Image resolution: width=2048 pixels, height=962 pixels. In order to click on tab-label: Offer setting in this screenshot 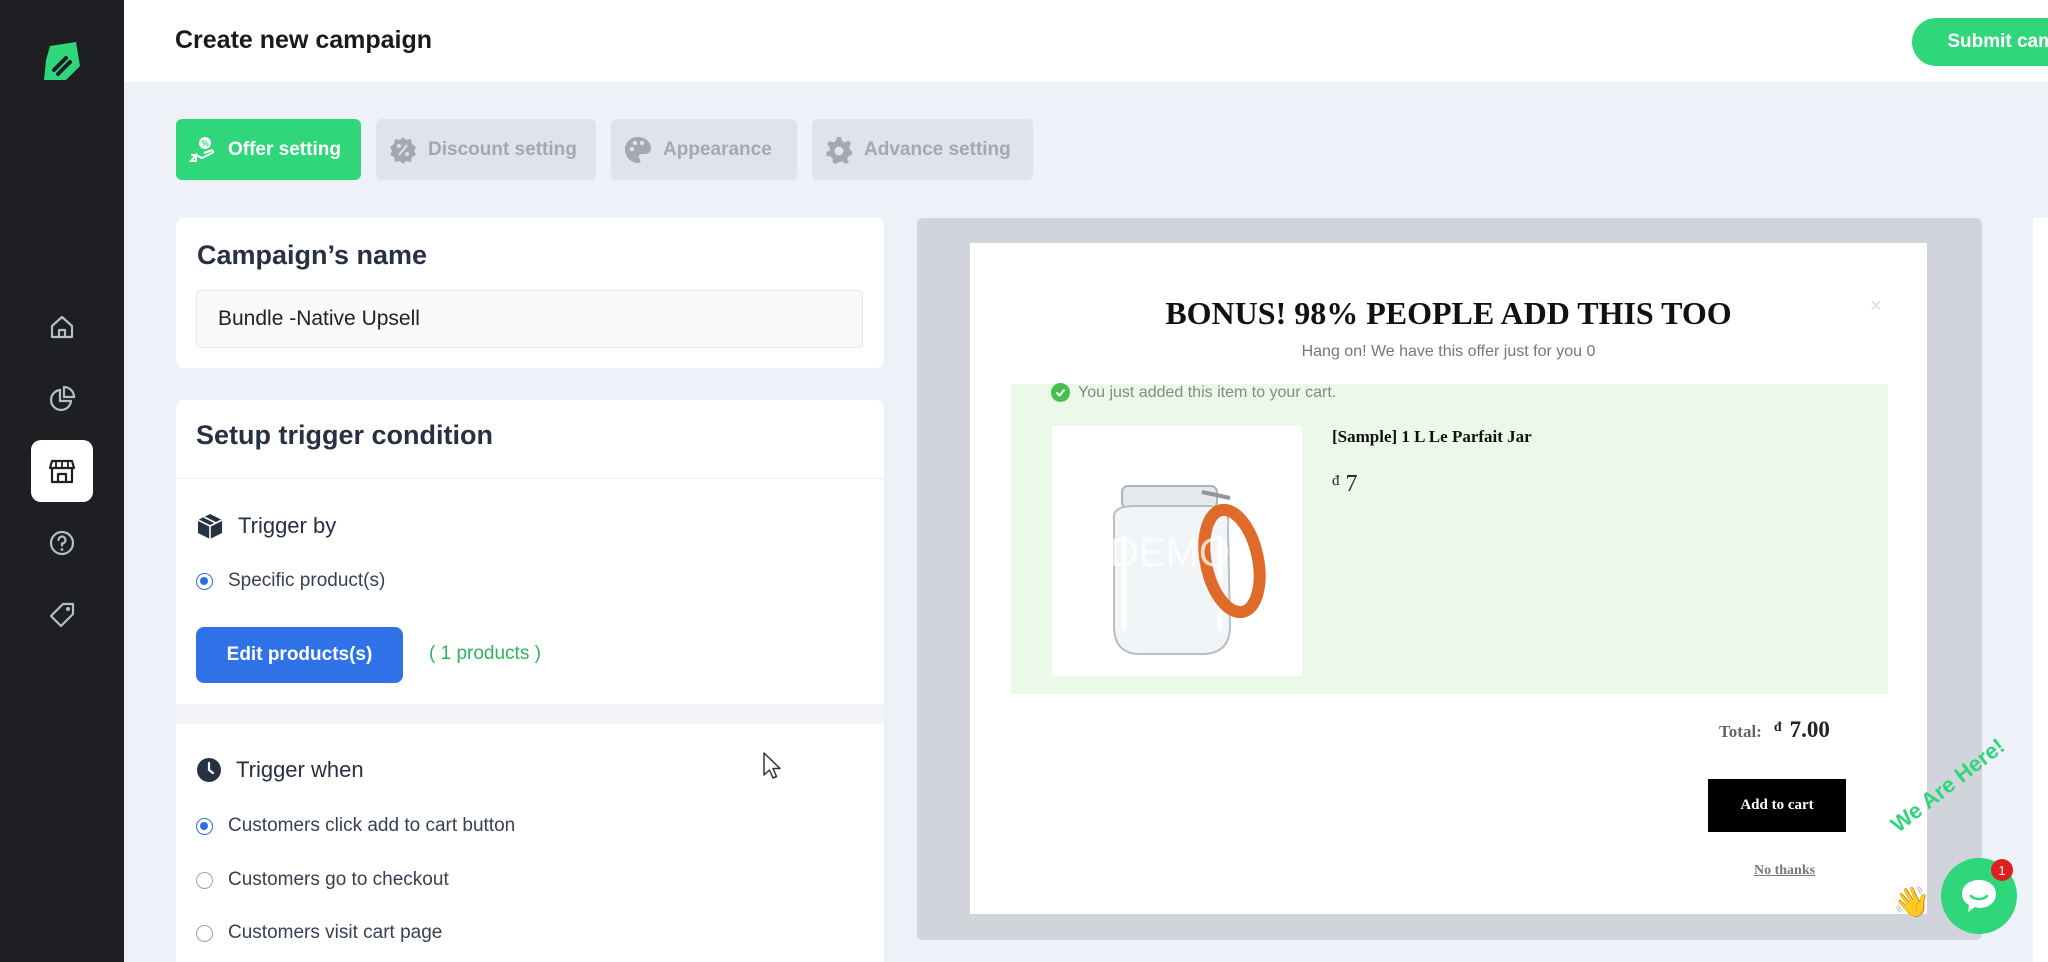, I will do `click(284, 149)`.